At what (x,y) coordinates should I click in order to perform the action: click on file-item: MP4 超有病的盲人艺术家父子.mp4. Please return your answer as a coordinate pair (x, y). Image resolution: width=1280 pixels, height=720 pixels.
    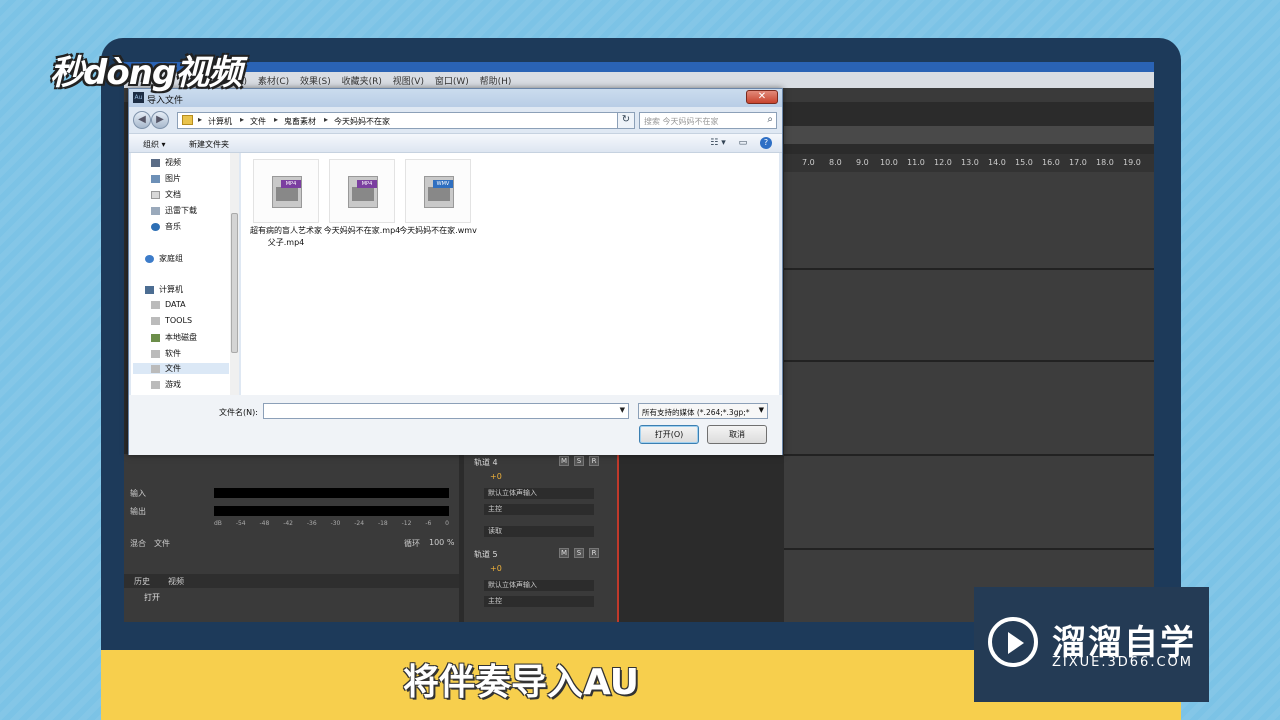
    Looking at the image, I should click on (286, 204).